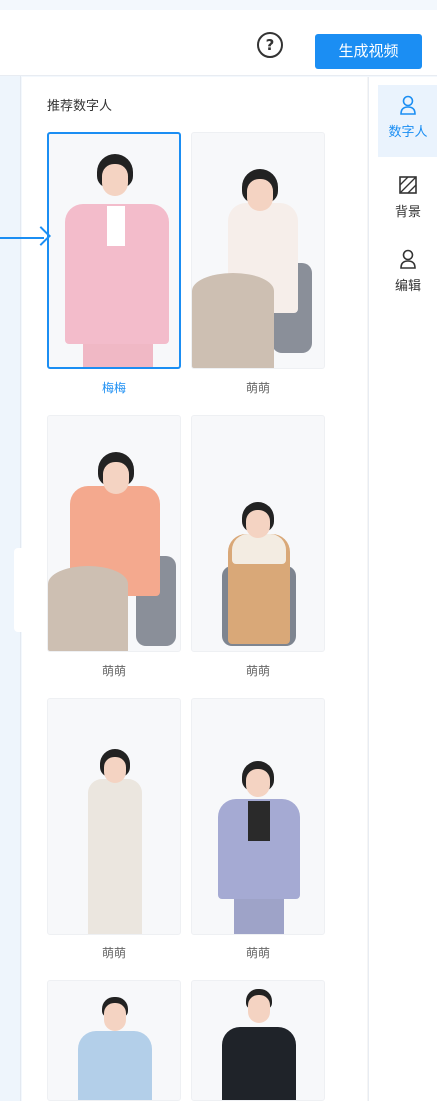 This screenshot has height=1101, width=437. What do you see at coordinates (80, 106) in the screenshot?
I see `section-title: 推荐数字人` at bounding box center [80, 106].